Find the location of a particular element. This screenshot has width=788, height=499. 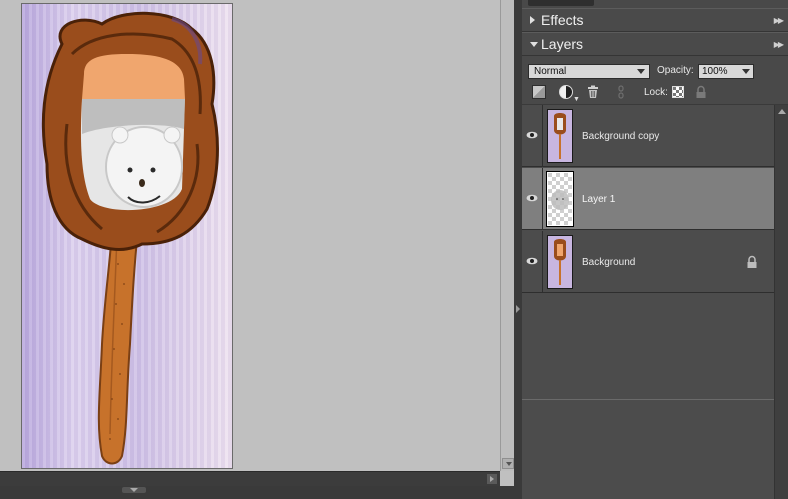

opacity-value: 100% is located at coordinates (715, 71).